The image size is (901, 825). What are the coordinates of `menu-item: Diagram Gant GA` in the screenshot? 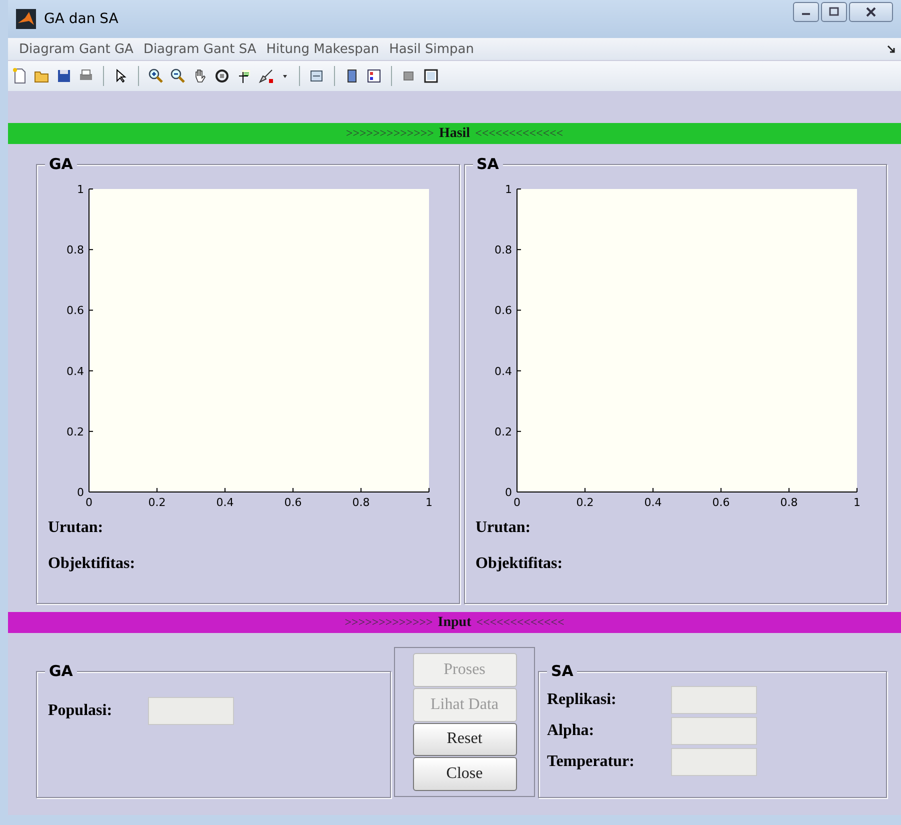 It's located at (76, 49).